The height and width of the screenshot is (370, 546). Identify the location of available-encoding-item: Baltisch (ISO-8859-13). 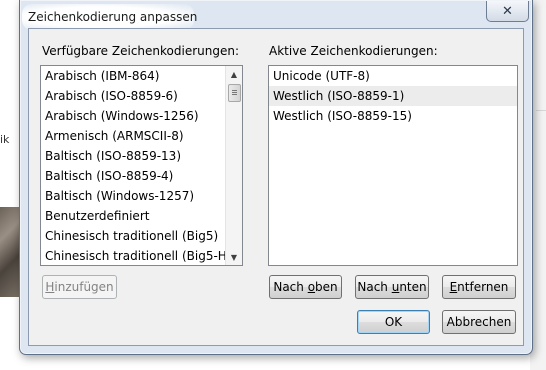
(141, 156).